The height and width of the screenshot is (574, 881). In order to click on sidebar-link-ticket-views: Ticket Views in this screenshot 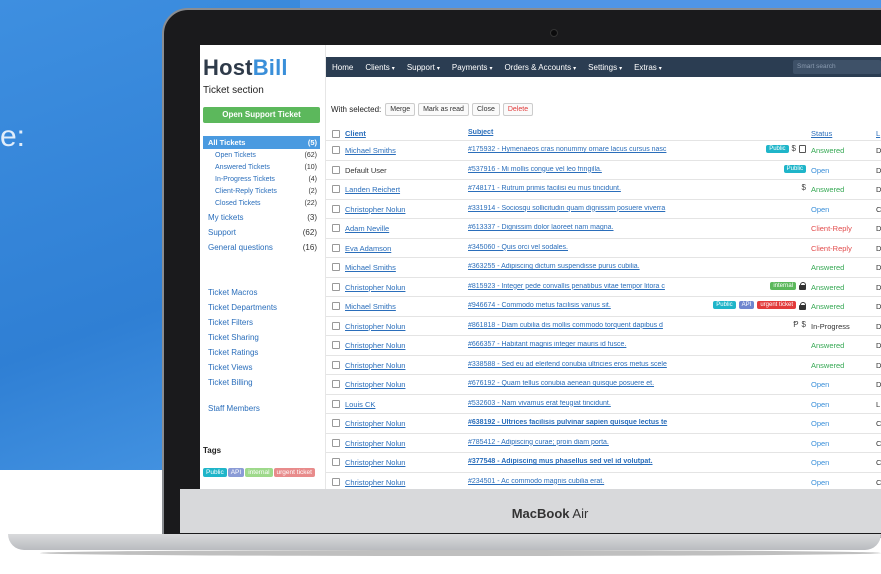, I will do `click(265, 367)`.